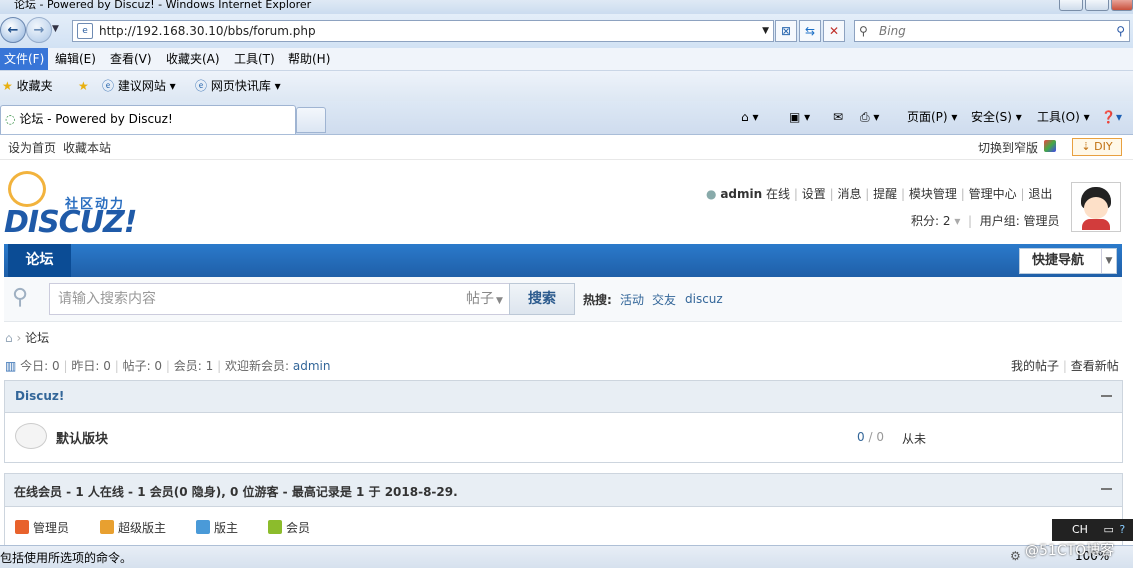 The width and height of the screenshot is (1133, 568). I want to click on tools-menu: 工具(O) ▾, so click(1063, 117).